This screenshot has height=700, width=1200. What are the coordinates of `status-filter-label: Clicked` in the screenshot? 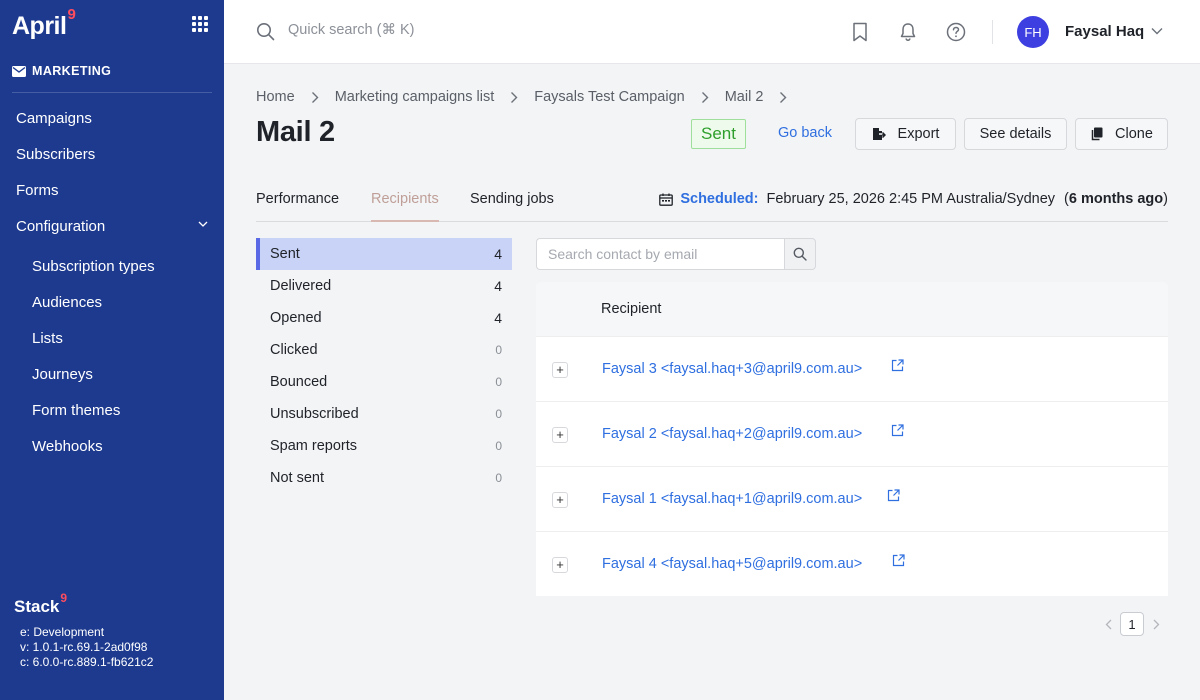 It's located at (294, 350).